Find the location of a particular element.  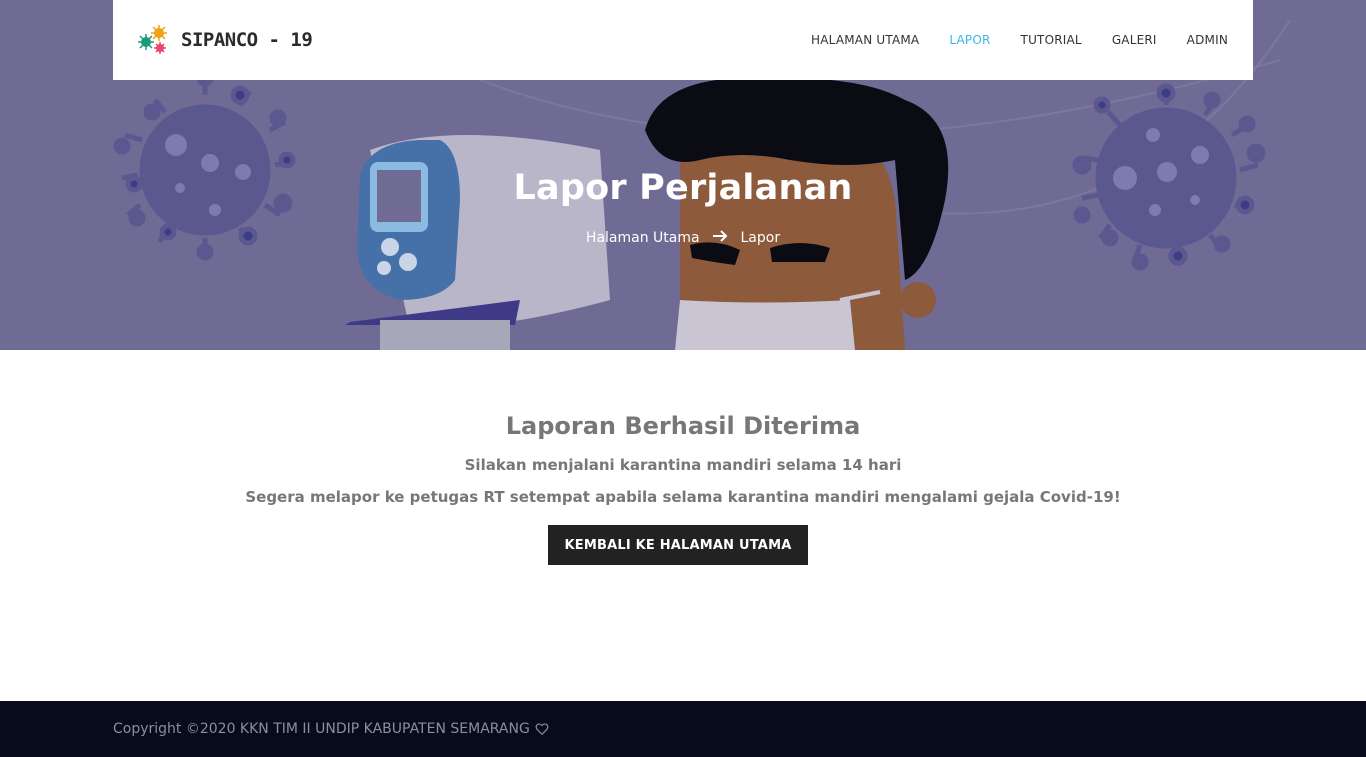

result-title: Laporan Berhasil Diterima is located at coordinates (683, 426).